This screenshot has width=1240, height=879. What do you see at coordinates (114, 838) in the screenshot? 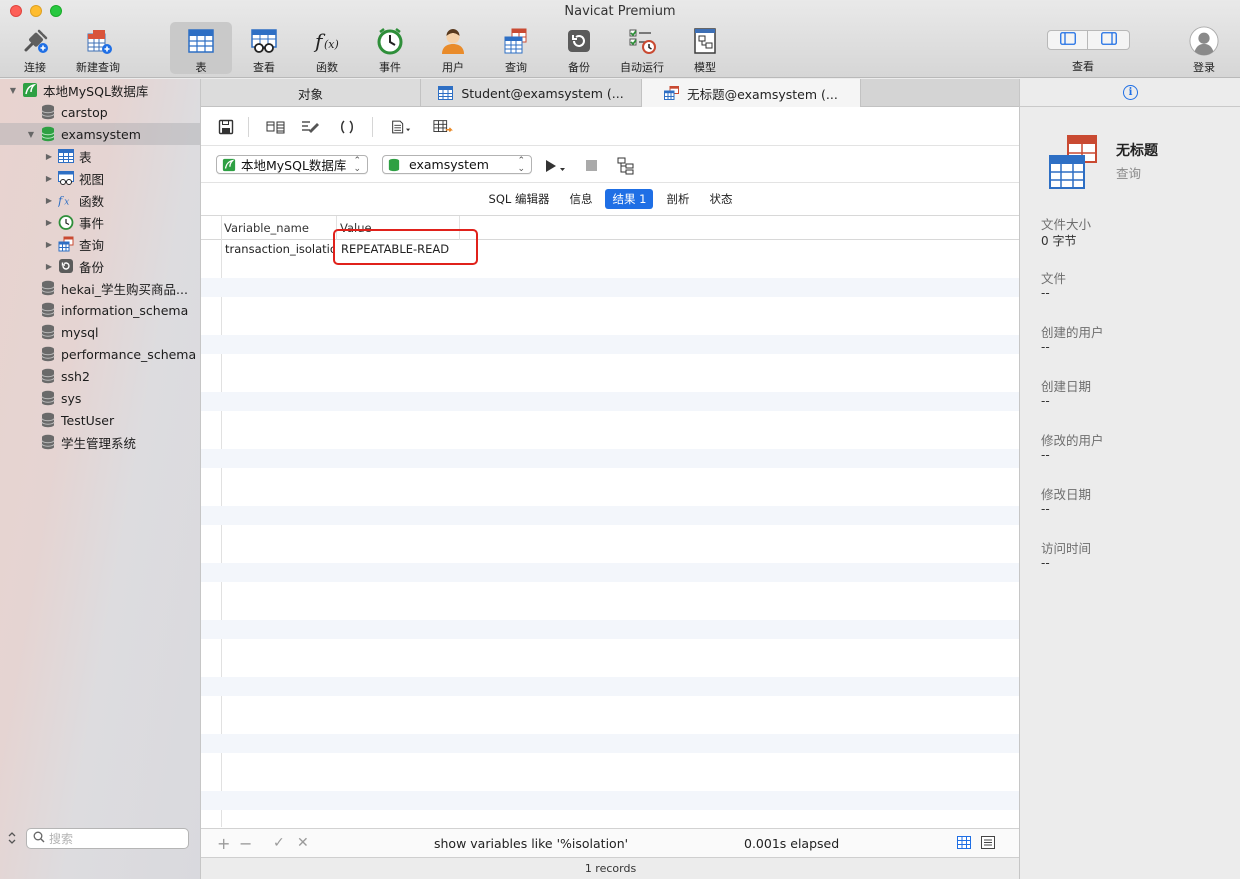
I see `search-input` at bounding box center [114, 838].